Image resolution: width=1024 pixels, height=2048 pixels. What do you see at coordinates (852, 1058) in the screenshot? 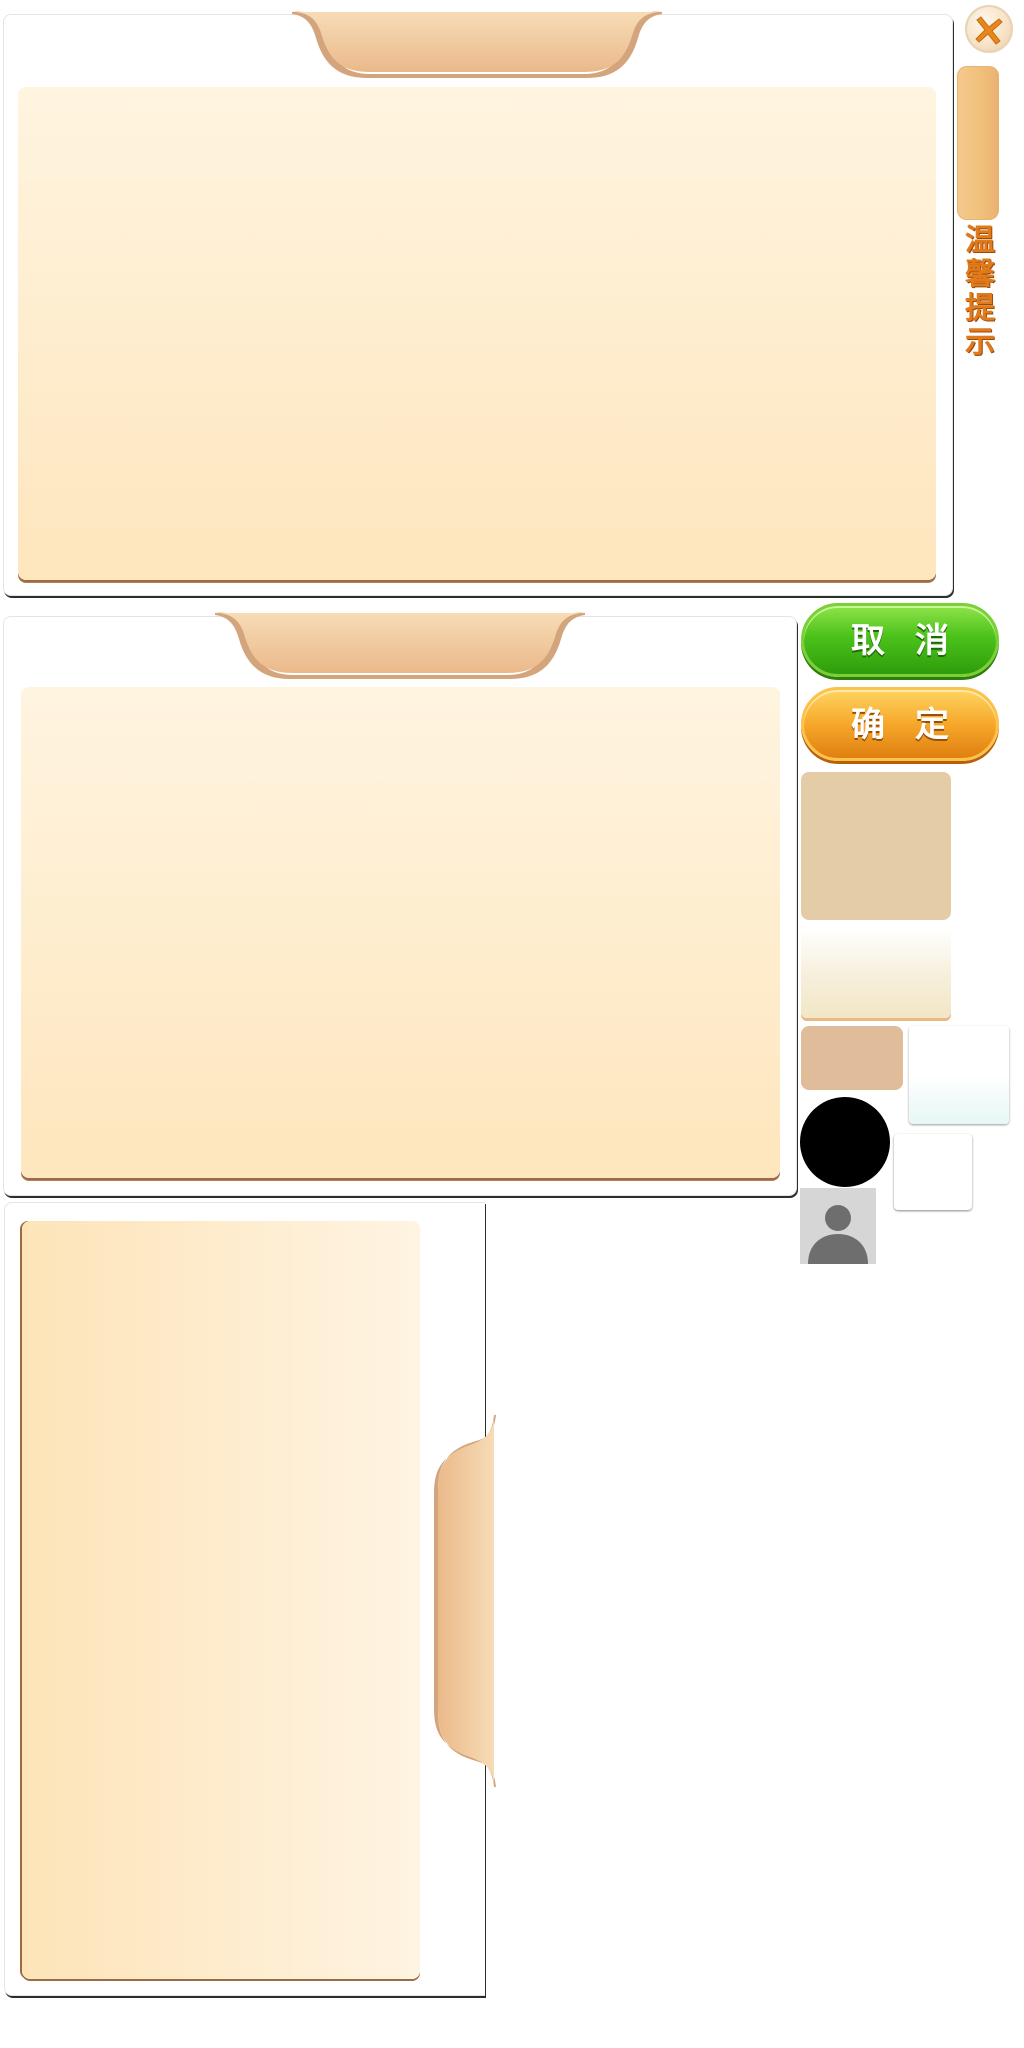
I see `peach-swatch` at bounding box center [852, 1058].